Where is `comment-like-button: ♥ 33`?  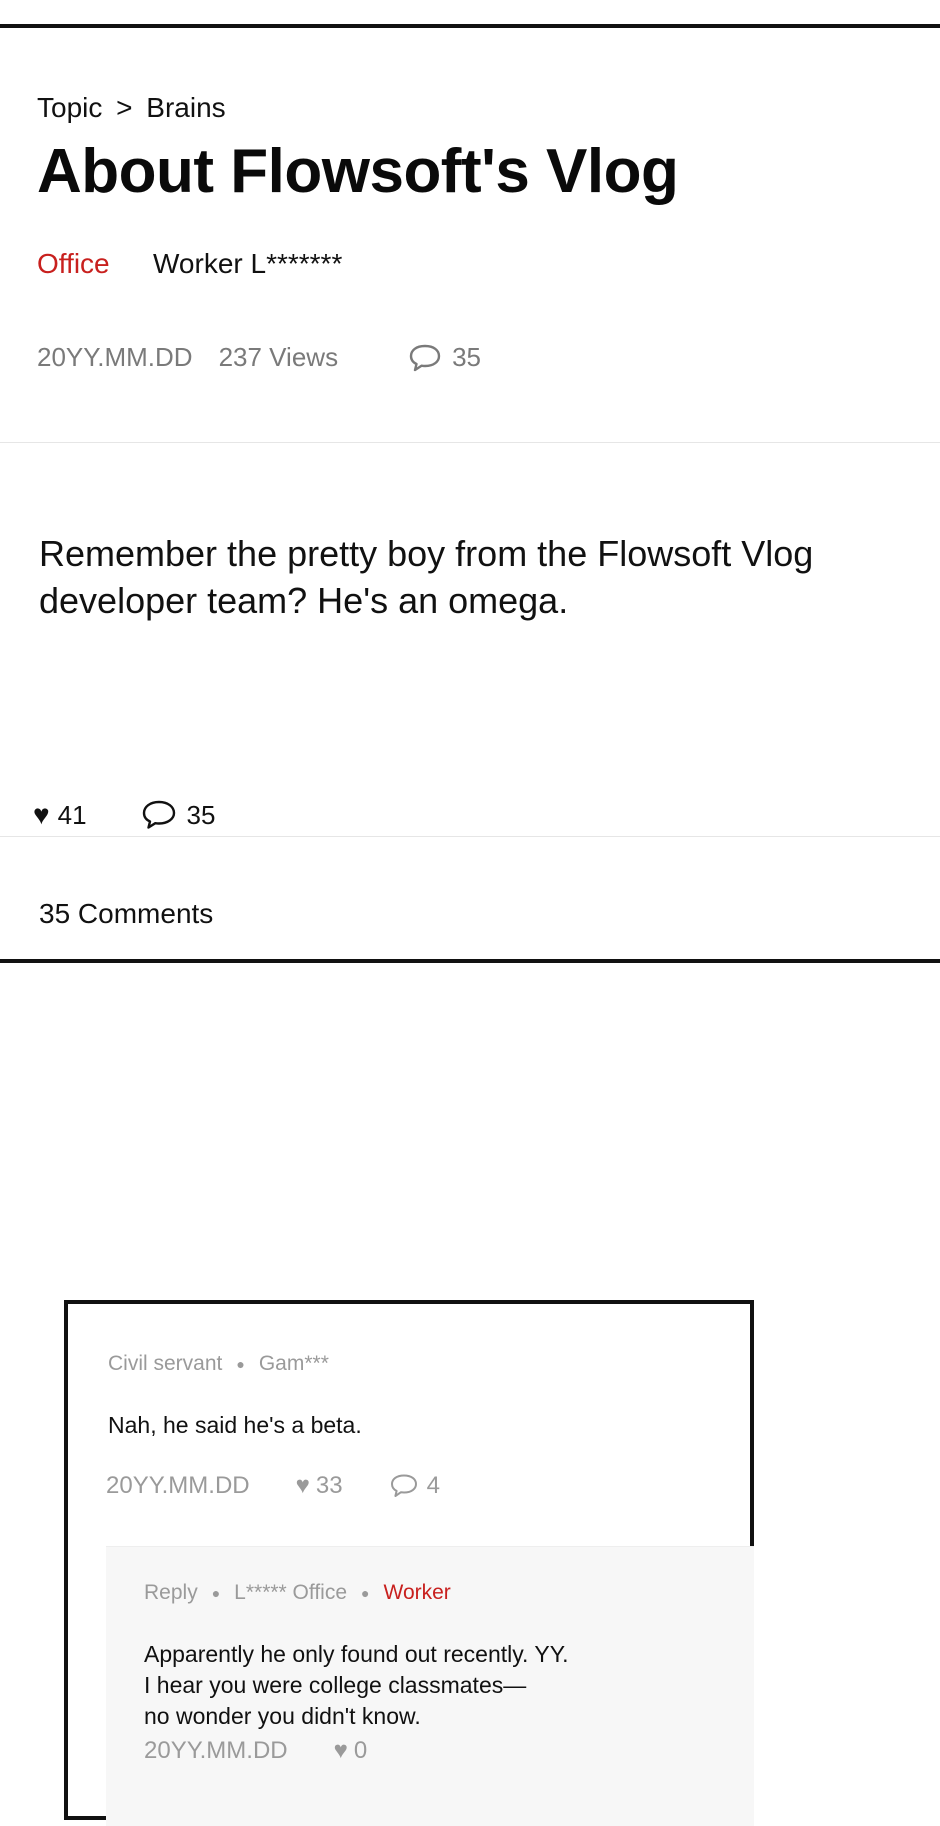 comment-like-button: ♥ 33 is located at coordinates (319, 1486).